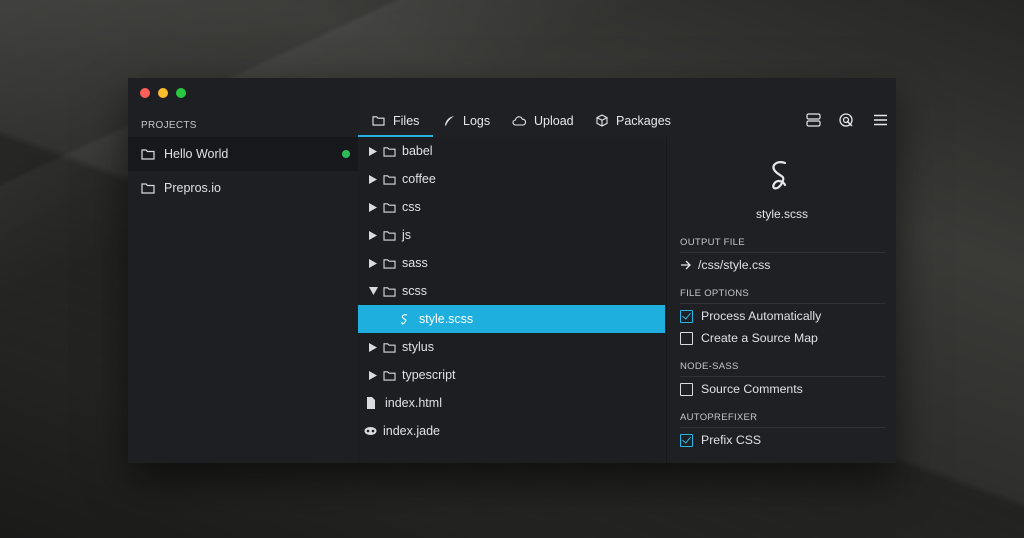 This screenshot has height=538, width=1024. Describe the element at coordinates (418, 347) in the screenshot. I see `tree-item-label: stylus` at that location.